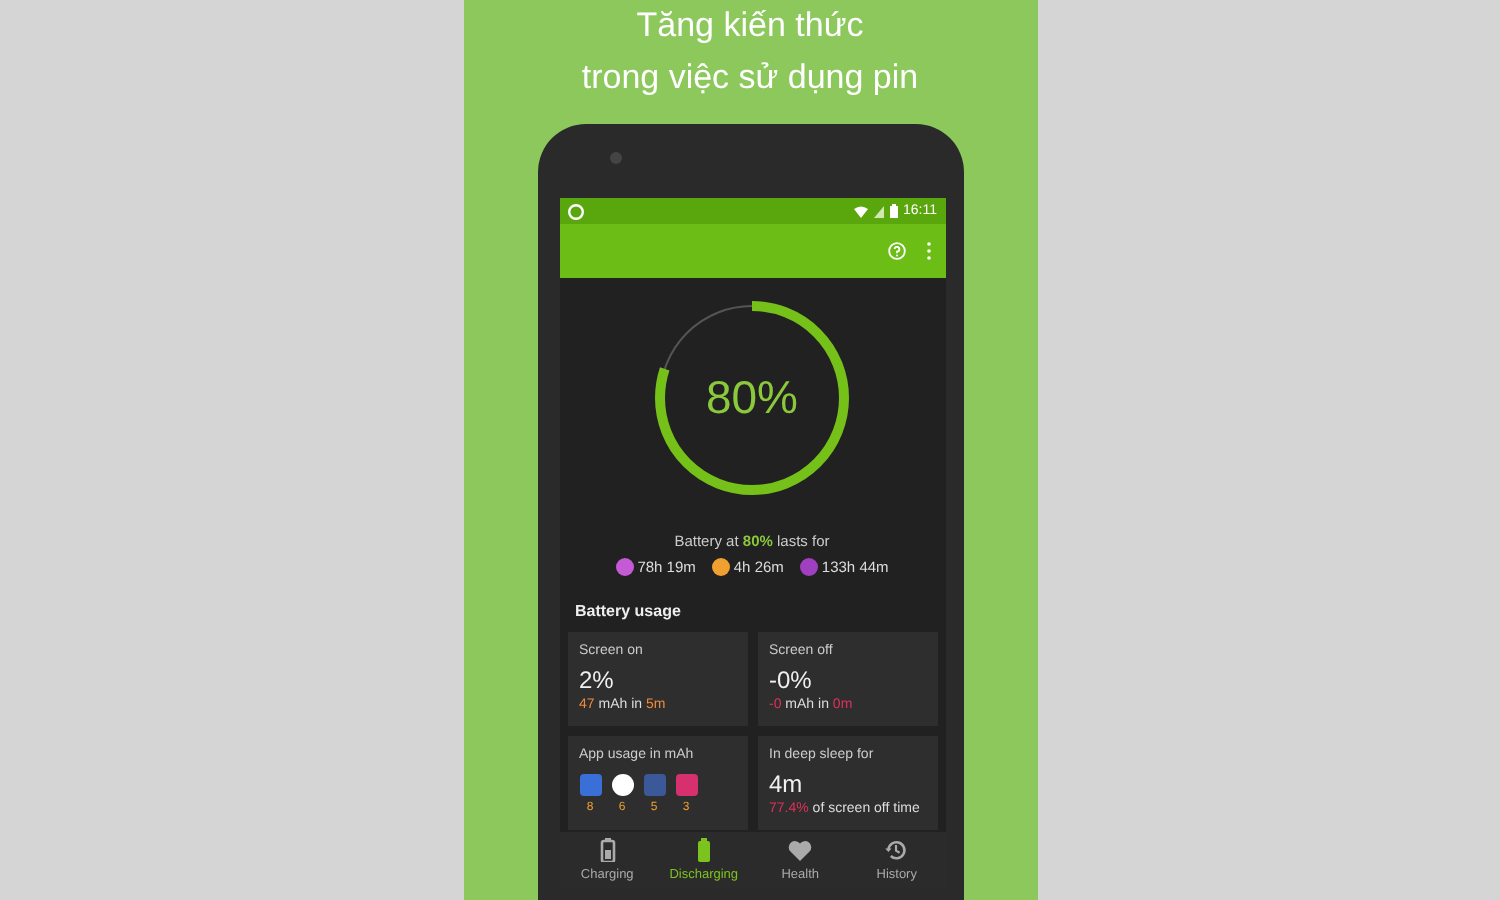 The width and height of the screenshot is (1500, 900). What do you see at coordinates (752, 398) in the screenshot?
I see `battery-percent: 80%` at bounding box center [752, 398].